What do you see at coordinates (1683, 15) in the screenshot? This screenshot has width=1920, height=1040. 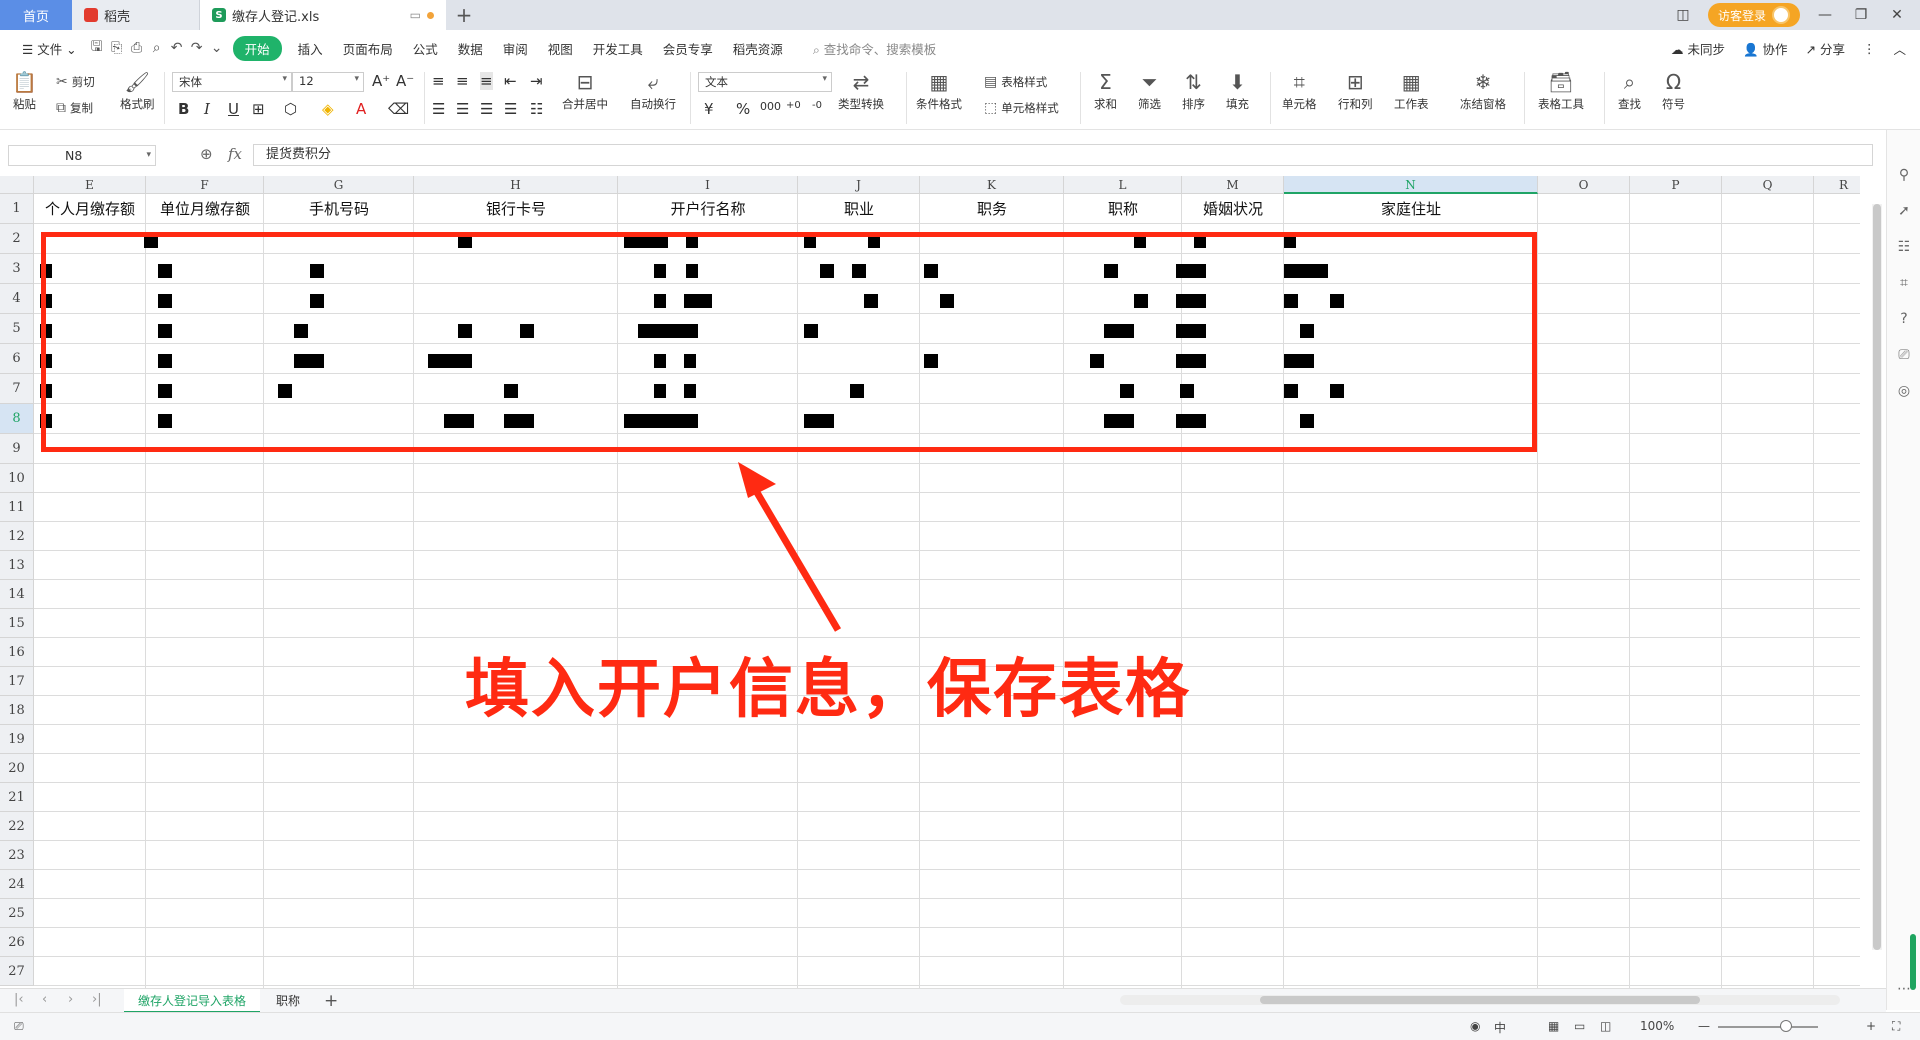 I see `layout-icon: ◫` at bounding box center [1683, 15].